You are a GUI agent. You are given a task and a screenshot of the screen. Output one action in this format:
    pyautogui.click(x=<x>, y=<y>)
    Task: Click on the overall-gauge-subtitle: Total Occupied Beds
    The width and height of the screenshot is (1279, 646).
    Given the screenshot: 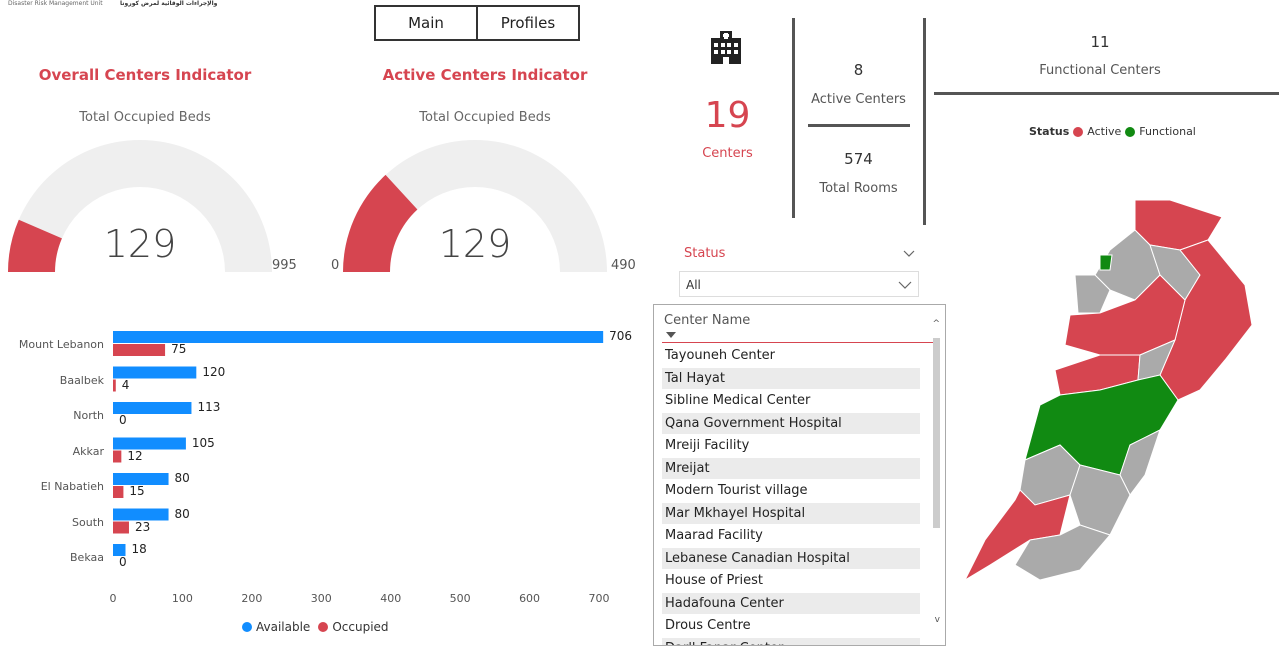 What is the action you would take?
    pyautogui.click(x=145, y=117)
    